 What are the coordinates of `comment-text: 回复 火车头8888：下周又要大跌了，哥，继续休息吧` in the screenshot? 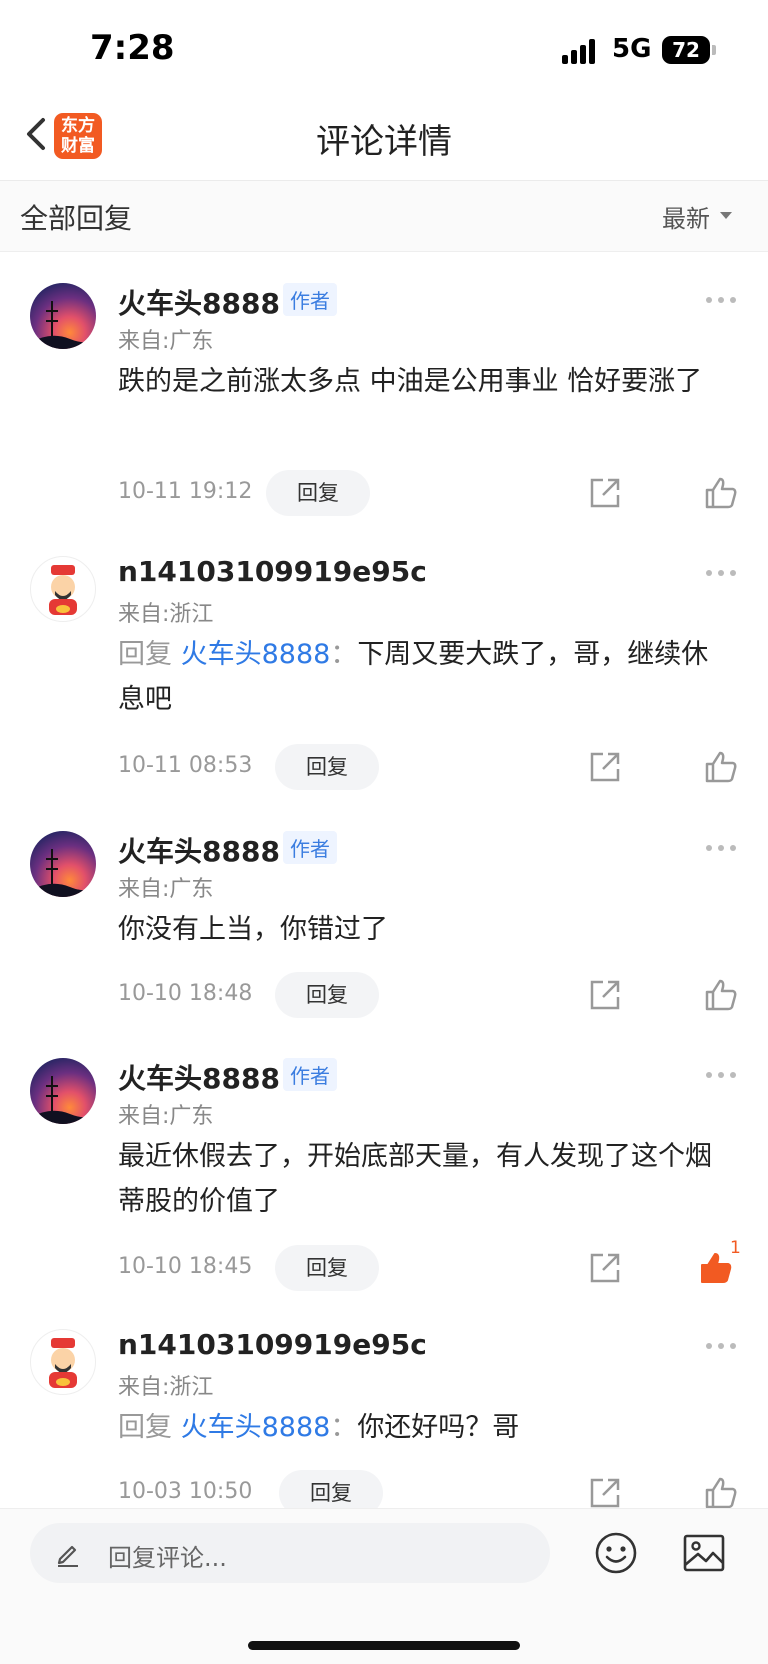 It's located at (423, 677).